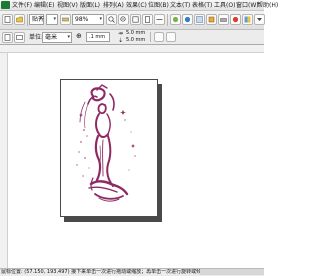  What do you see at coordinates (123, 19) in the screenshot?
I see `zoom-out-icon` at bounding box center [123, 19].